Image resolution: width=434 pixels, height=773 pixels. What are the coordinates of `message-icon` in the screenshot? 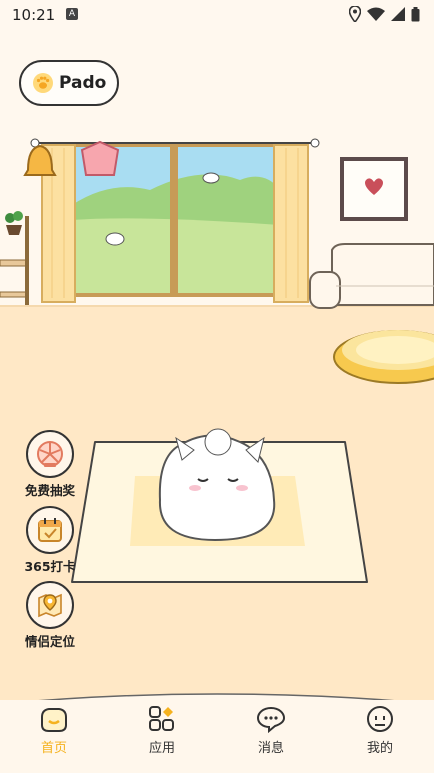 It's located at (271, 719).